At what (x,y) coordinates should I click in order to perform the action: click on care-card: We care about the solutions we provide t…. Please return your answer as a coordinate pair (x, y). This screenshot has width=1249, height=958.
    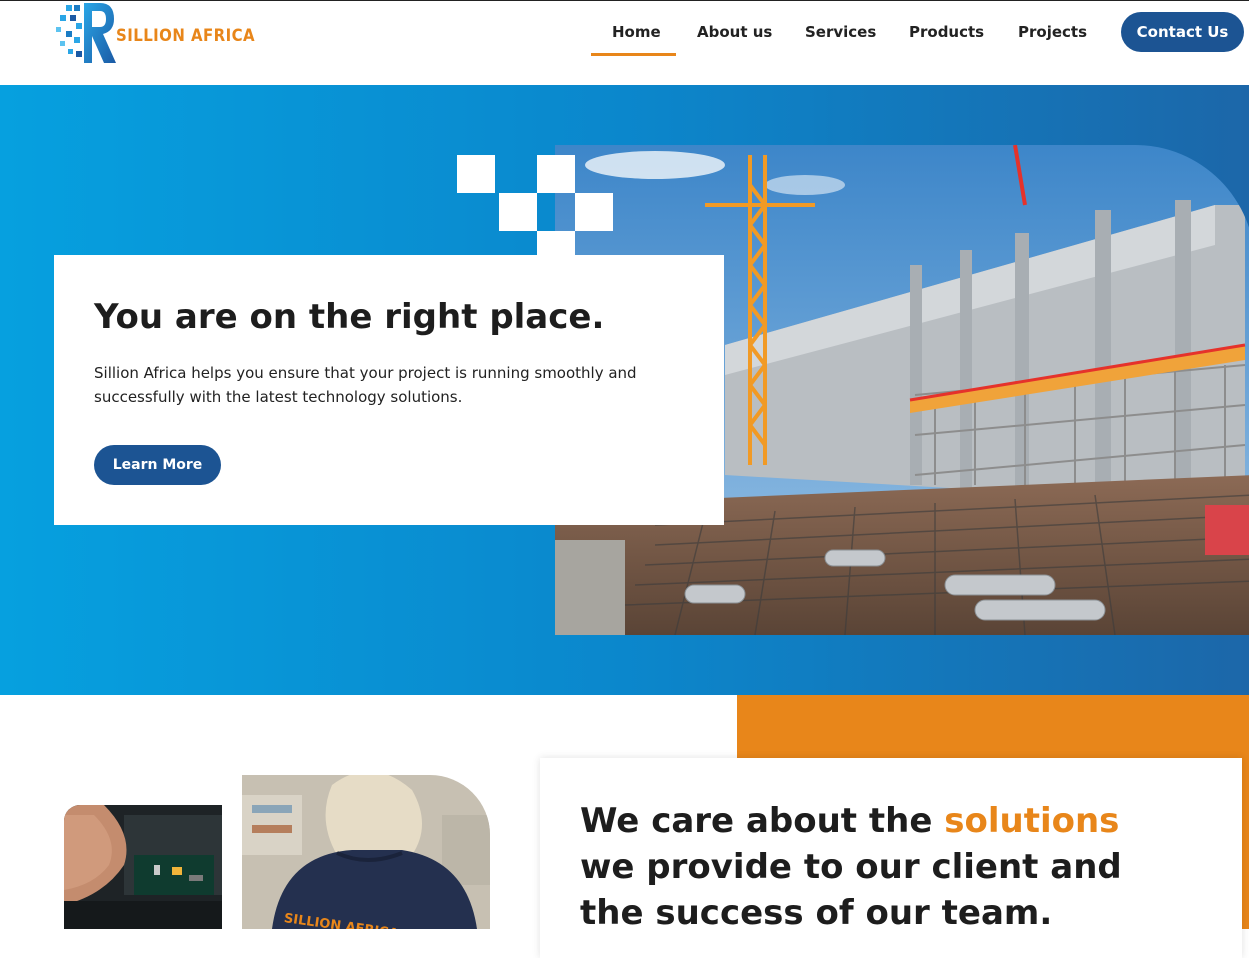
    Looking at the image, I should click on (891, 858).